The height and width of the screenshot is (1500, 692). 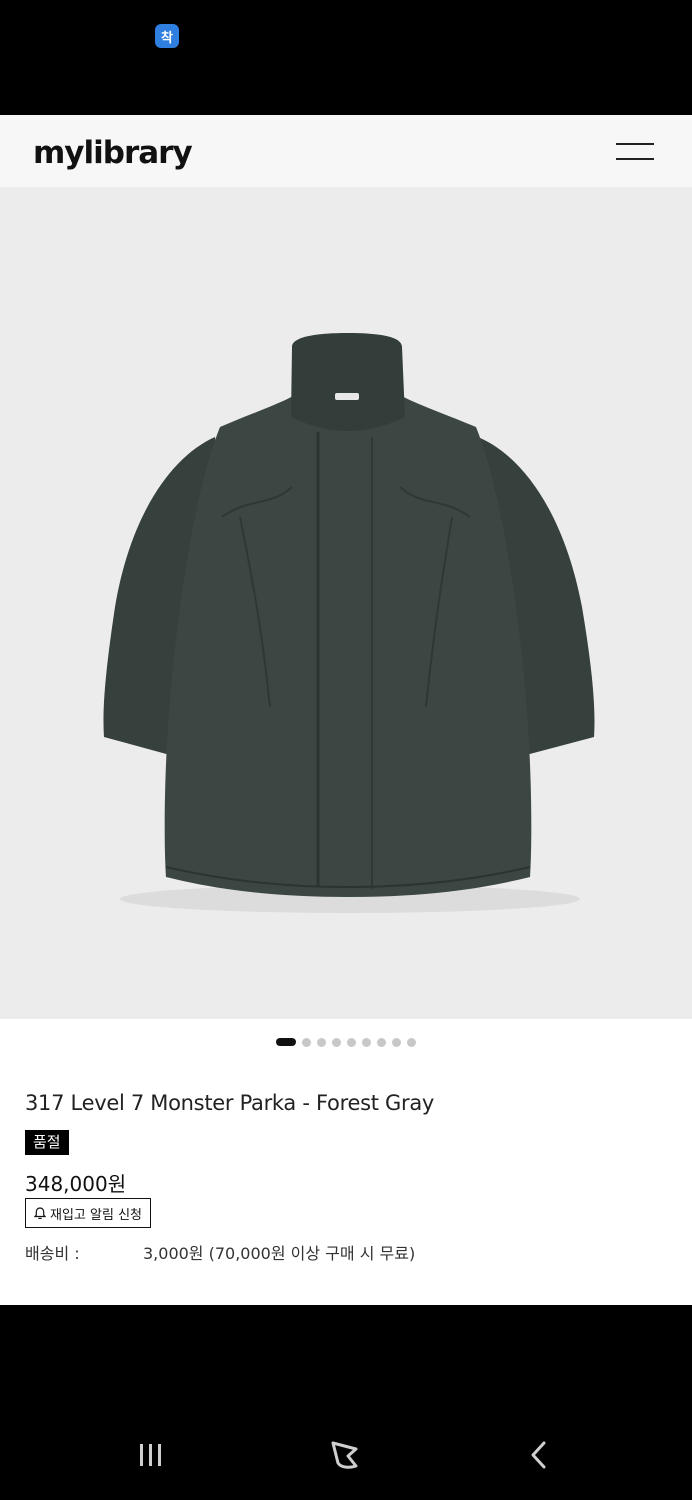 I want to click on restock-alert-button: 재입고 알림 신청, so click(x=88, y=1213).